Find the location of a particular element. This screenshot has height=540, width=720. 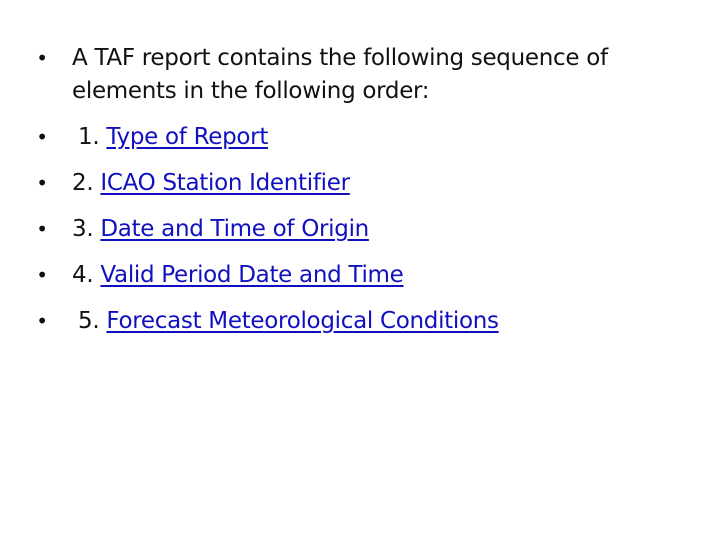

link-date-and-time-of-origin: Date and Time of Origin is located at coordinates (234, 229).